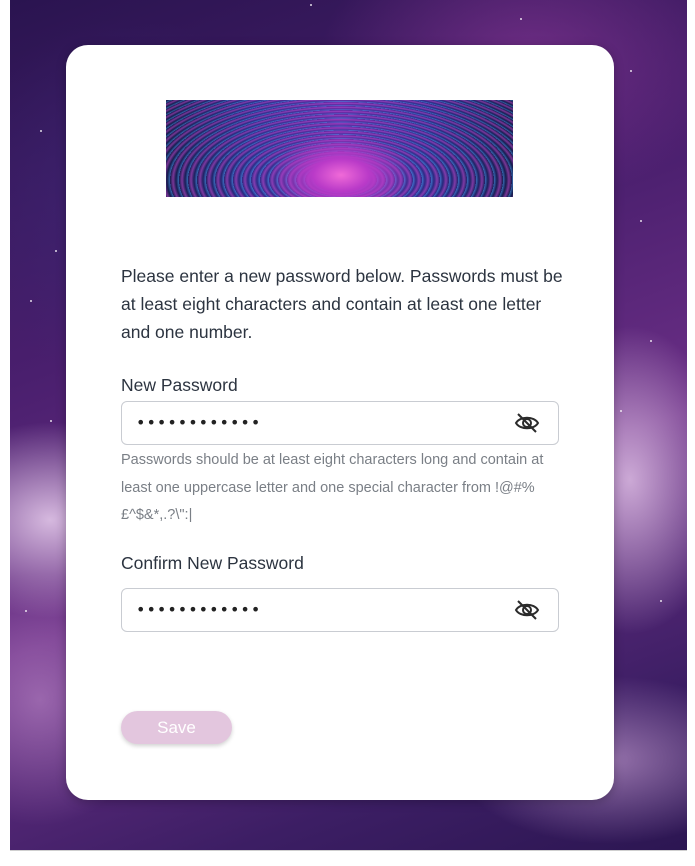 Image resolution: width=695 pixels, height=866 pixels. I want to click on save-button: Save, so click(176, 727).